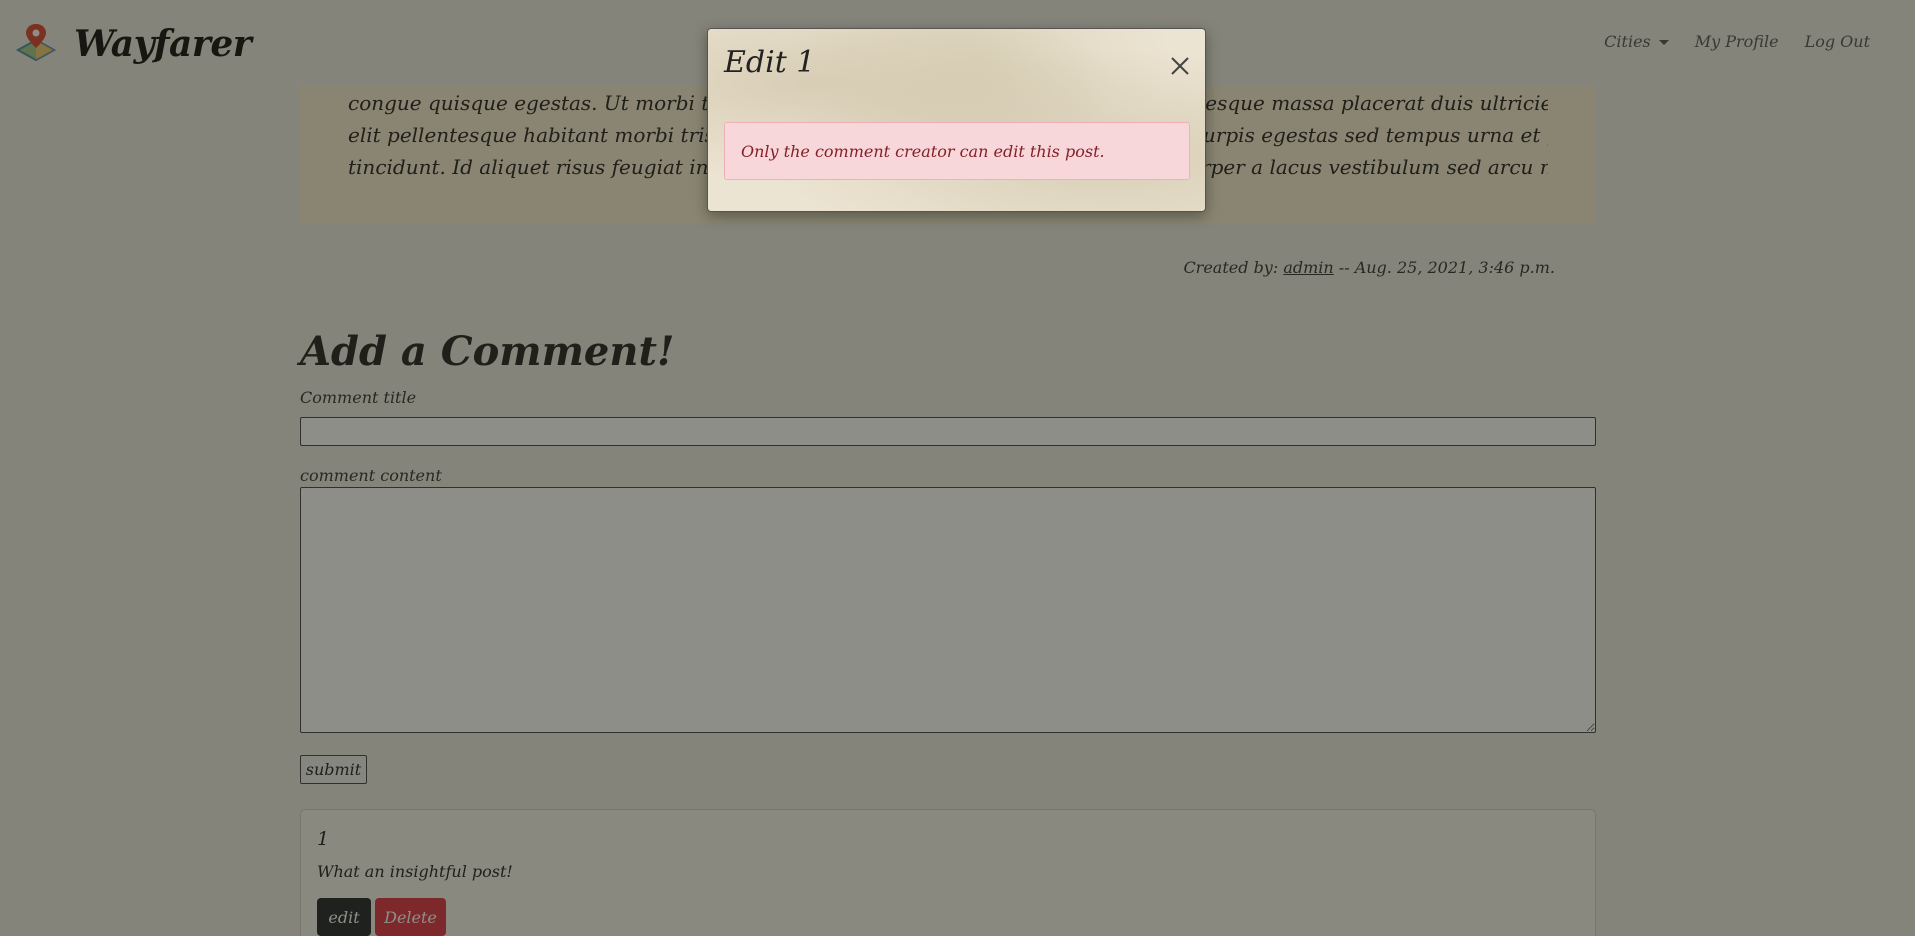 This screenshot has width=1915, height=936. I want to click on close-icon, so click(1180, 66).